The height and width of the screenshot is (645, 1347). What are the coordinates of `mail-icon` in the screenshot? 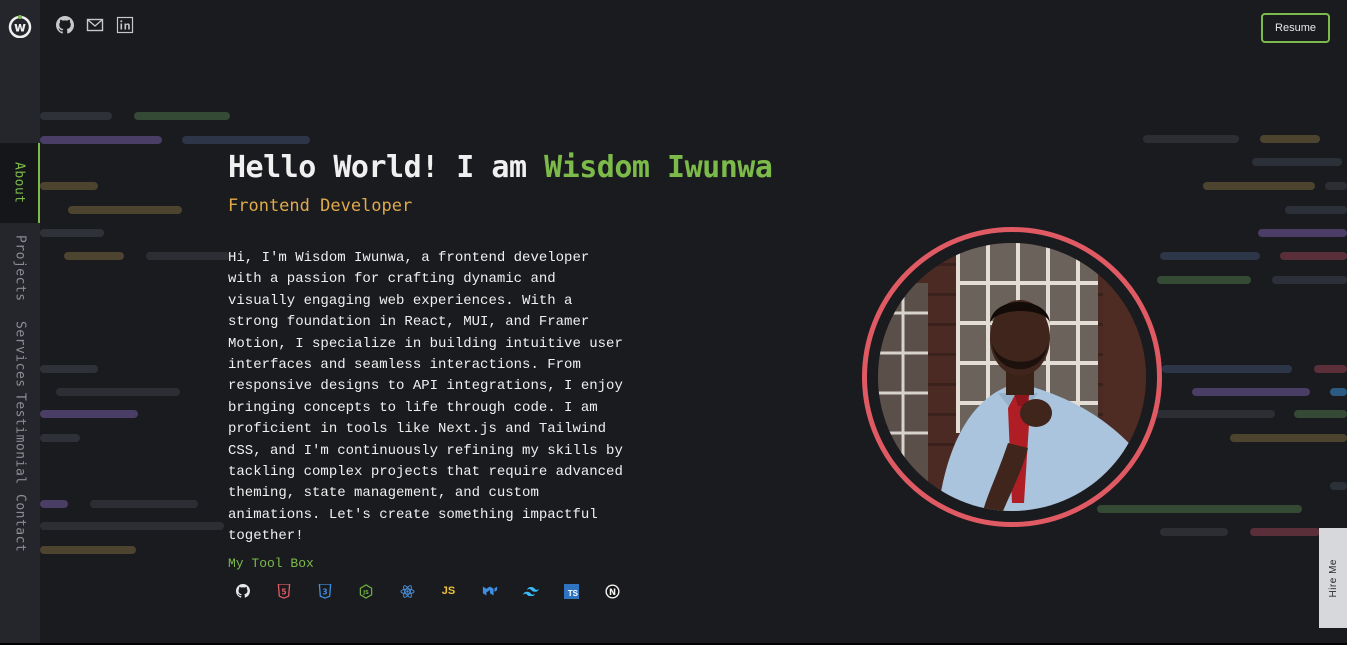 It's located at (95, 25).